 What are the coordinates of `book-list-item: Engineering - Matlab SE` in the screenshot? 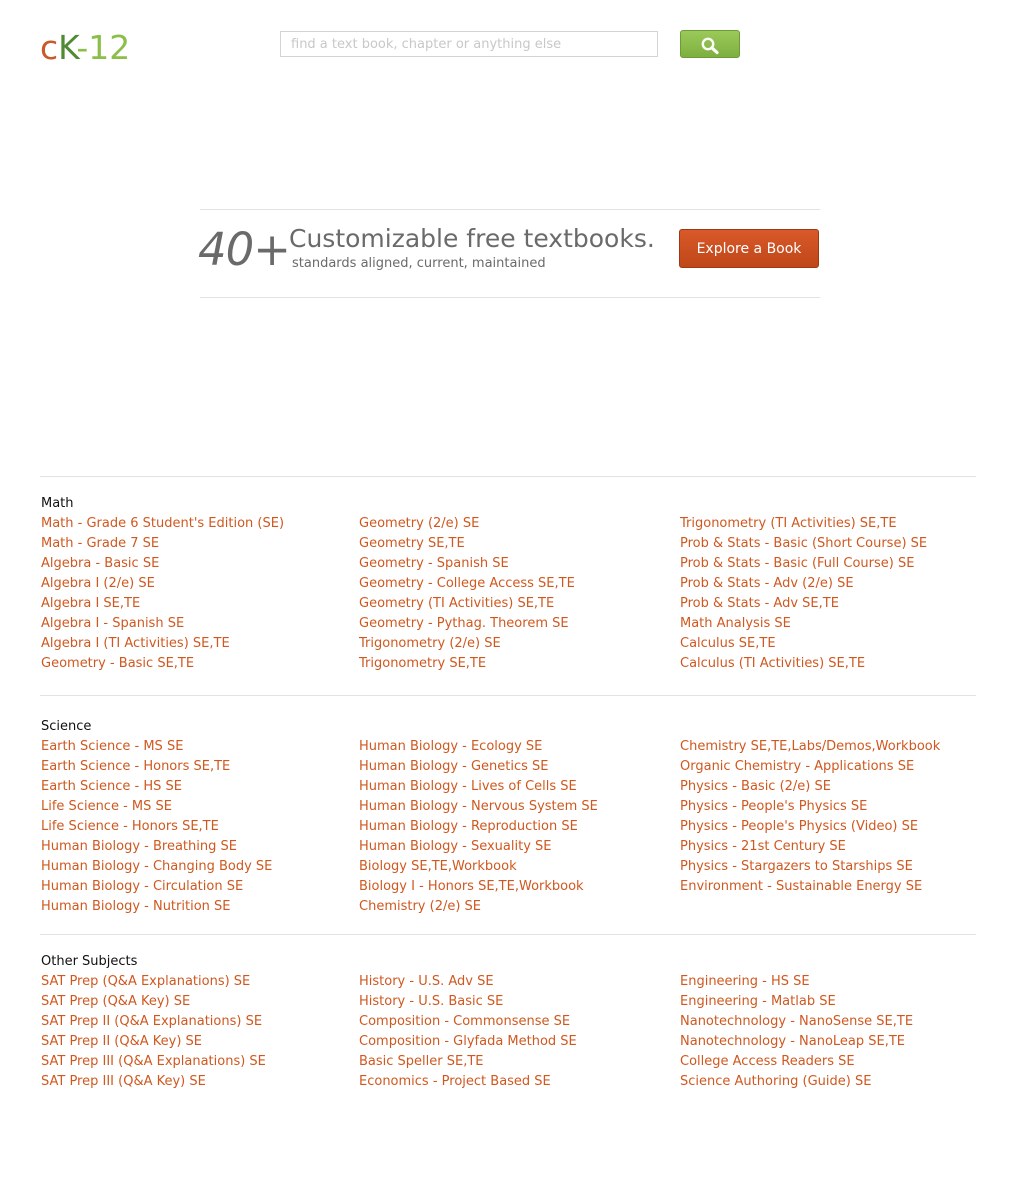 It's located at (796, 1002).